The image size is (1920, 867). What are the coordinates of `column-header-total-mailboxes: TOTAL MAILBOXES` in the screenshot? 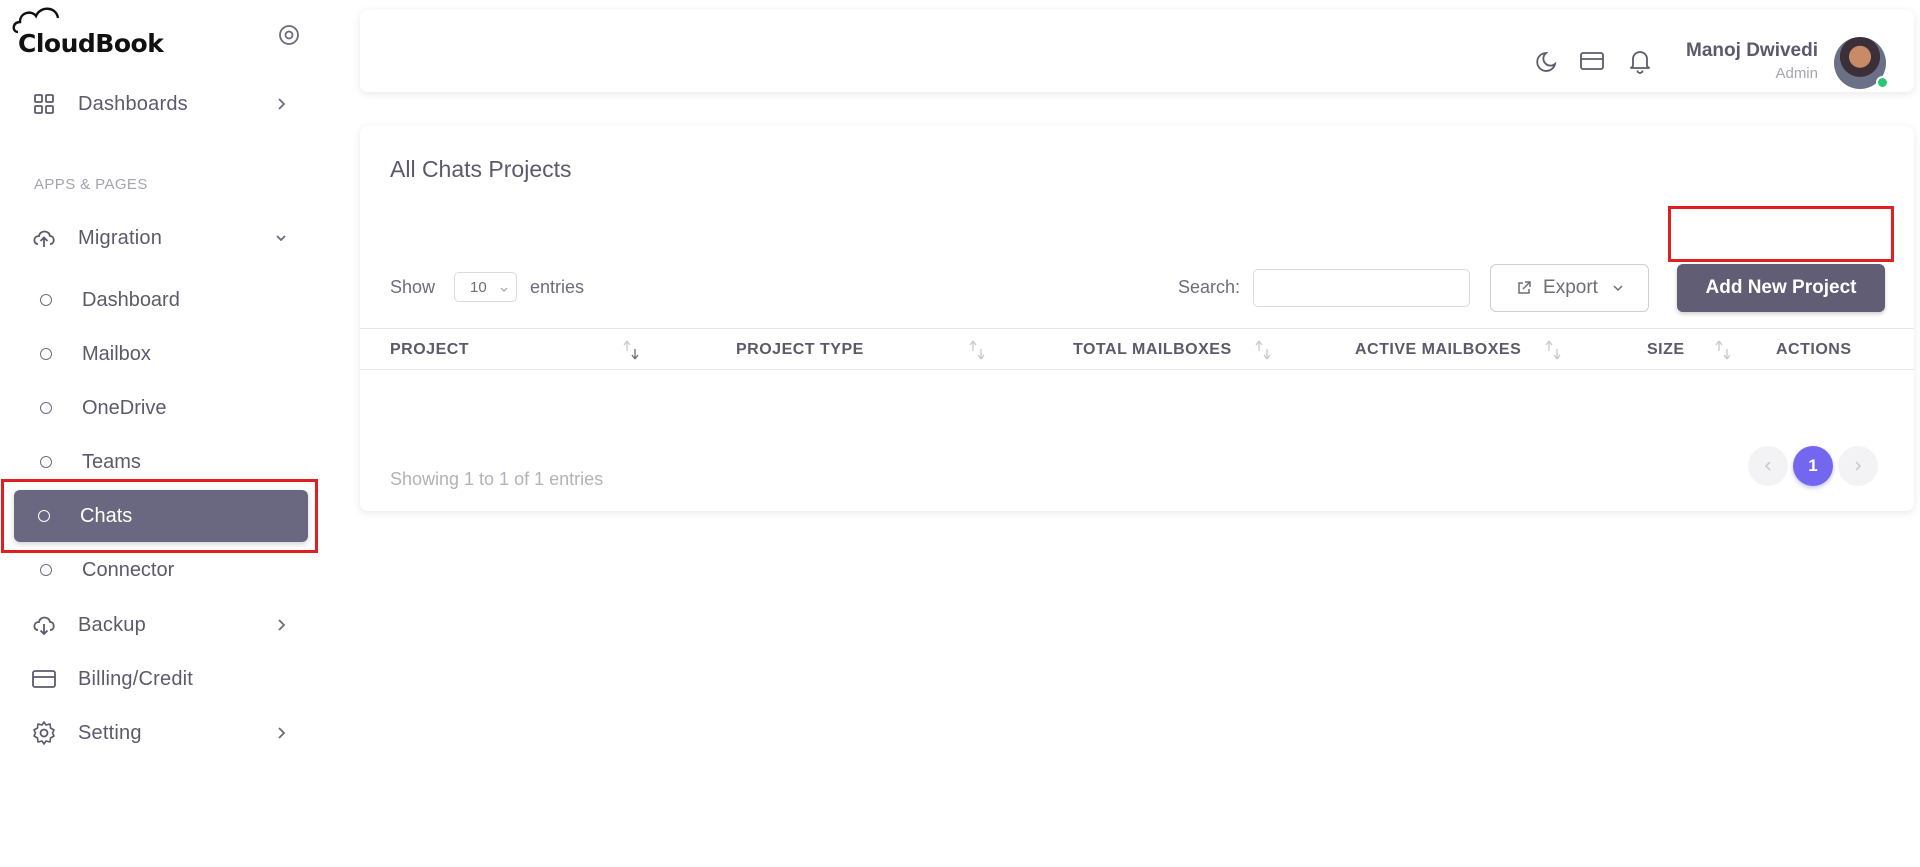 It's located at (1152, 350).